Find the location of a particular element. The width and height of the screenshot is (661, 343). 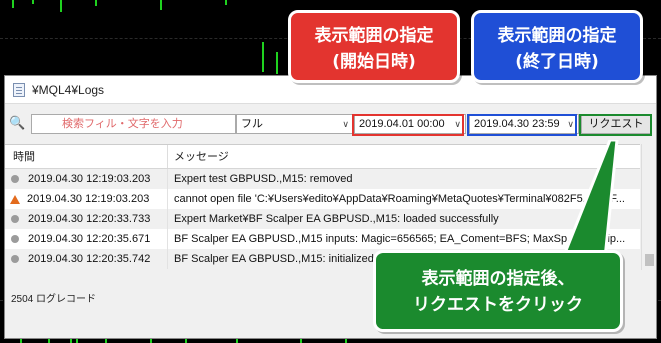

window-title: ¥MQL4¥Logs is located at coordinates (68, 89).